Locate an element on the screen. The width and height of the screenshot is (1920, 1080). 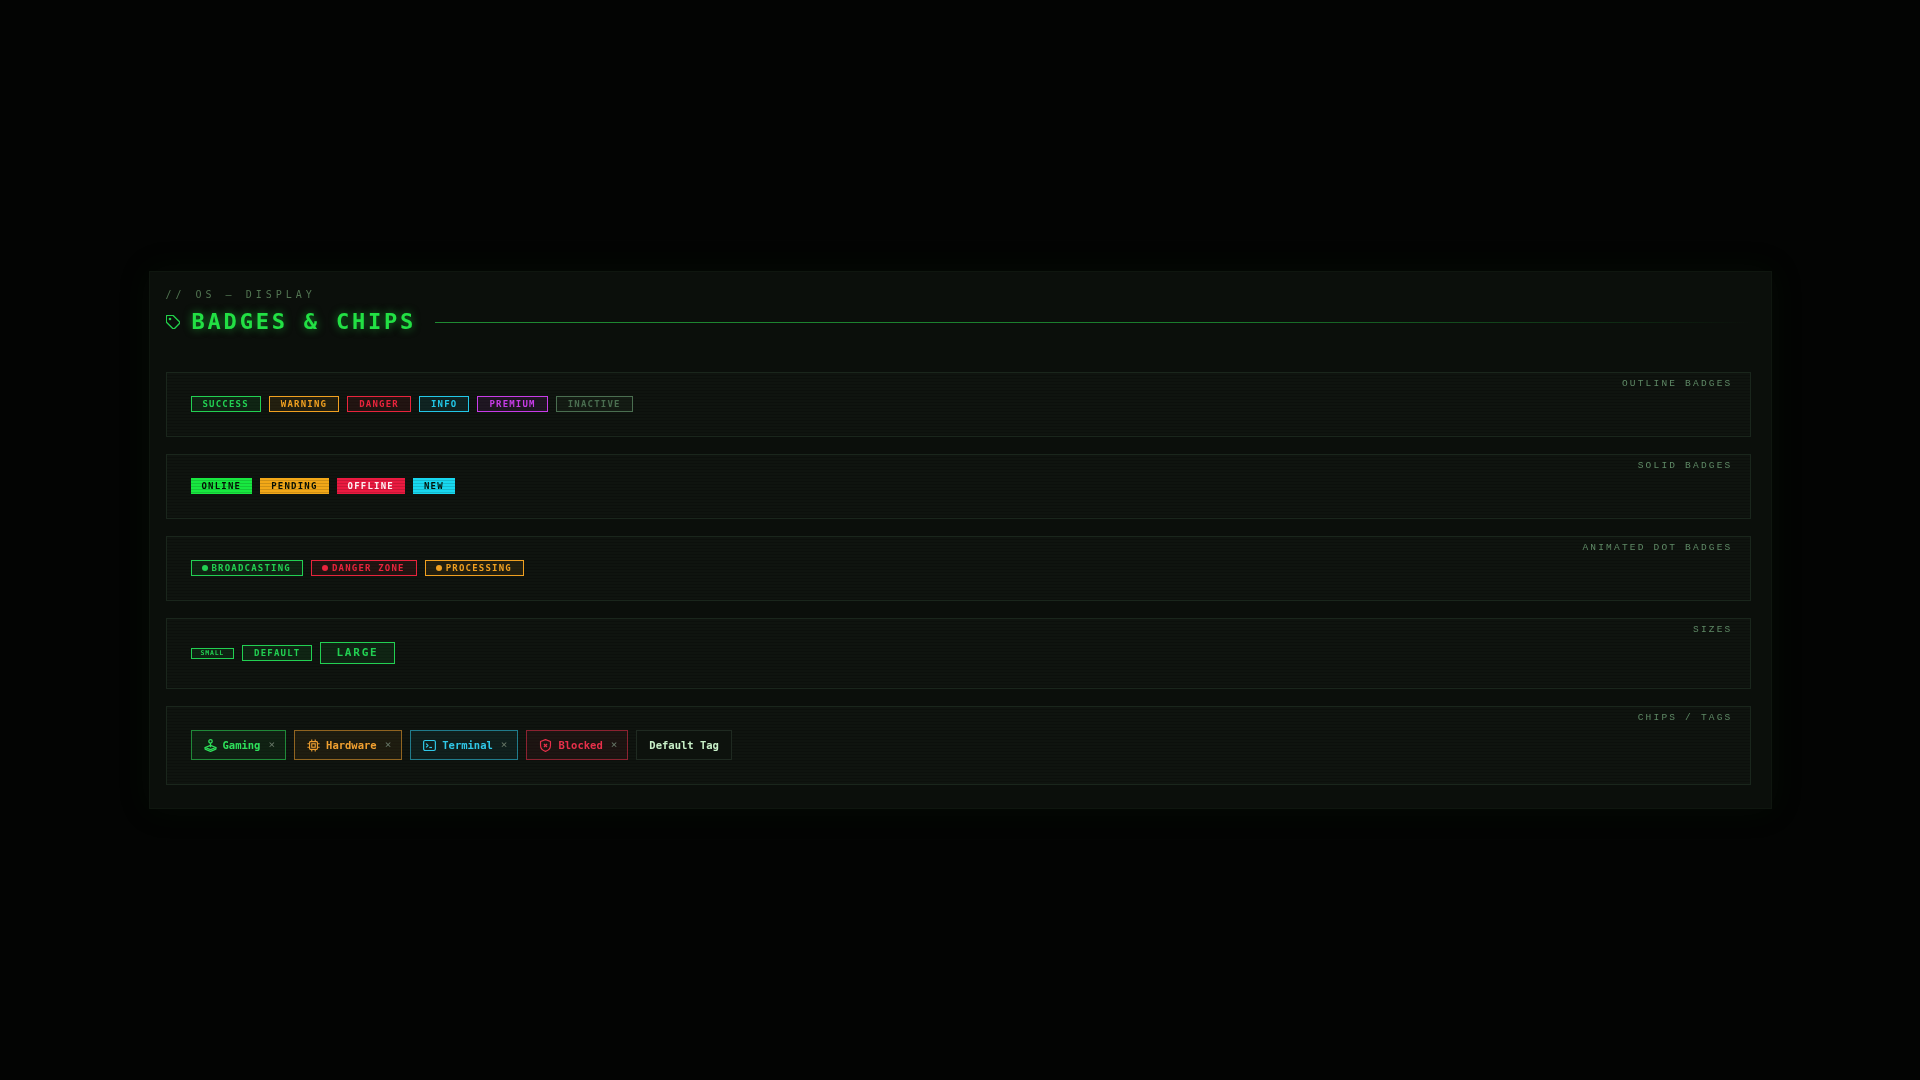
page-title: BADGES & CHIPS is located at coordinates (304, 322).